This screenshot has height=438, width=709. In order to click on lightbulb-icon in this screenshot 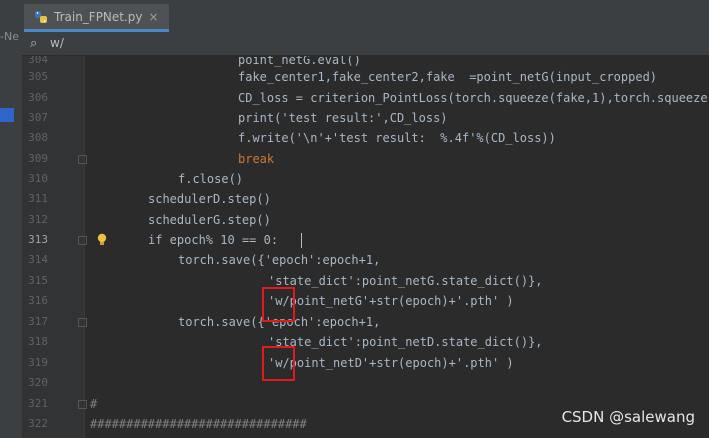, I will do `click(102, 240)`.